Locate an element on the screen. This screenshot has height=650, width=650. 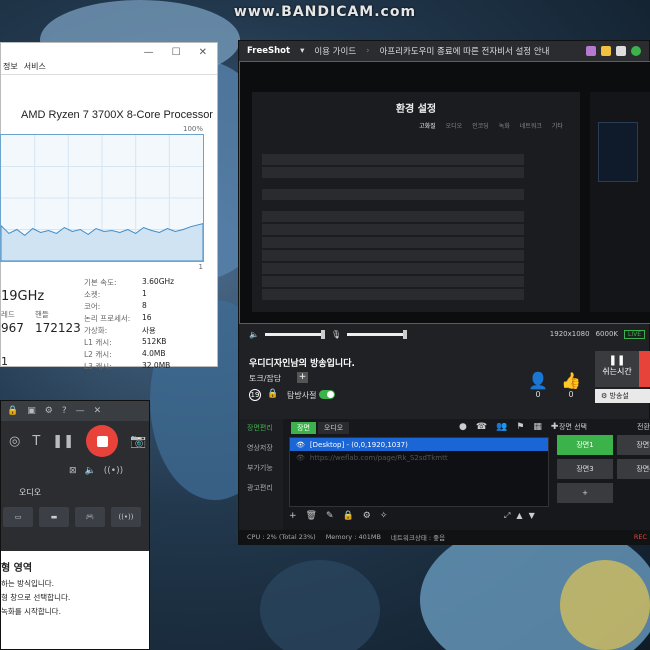
call-icon: ☎ is located at coordinates (481, 427).